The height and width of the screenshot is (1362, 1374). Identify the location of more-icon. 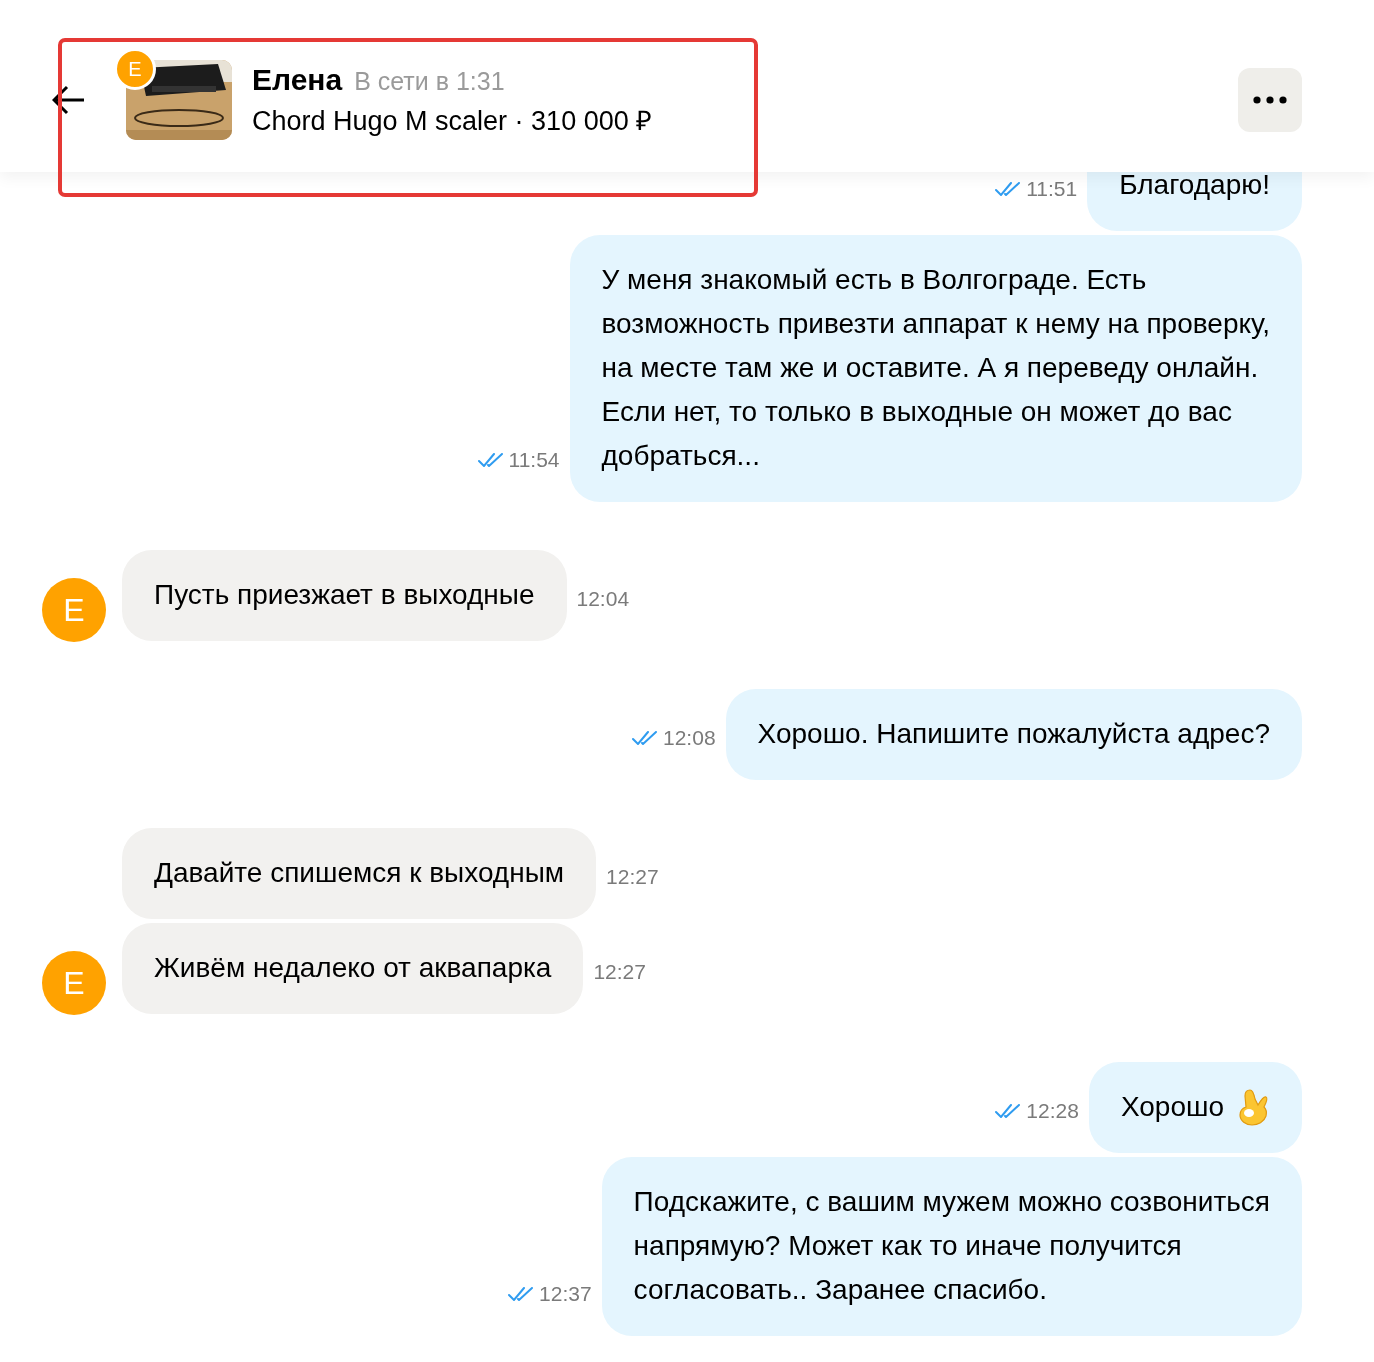
(1270, 100).